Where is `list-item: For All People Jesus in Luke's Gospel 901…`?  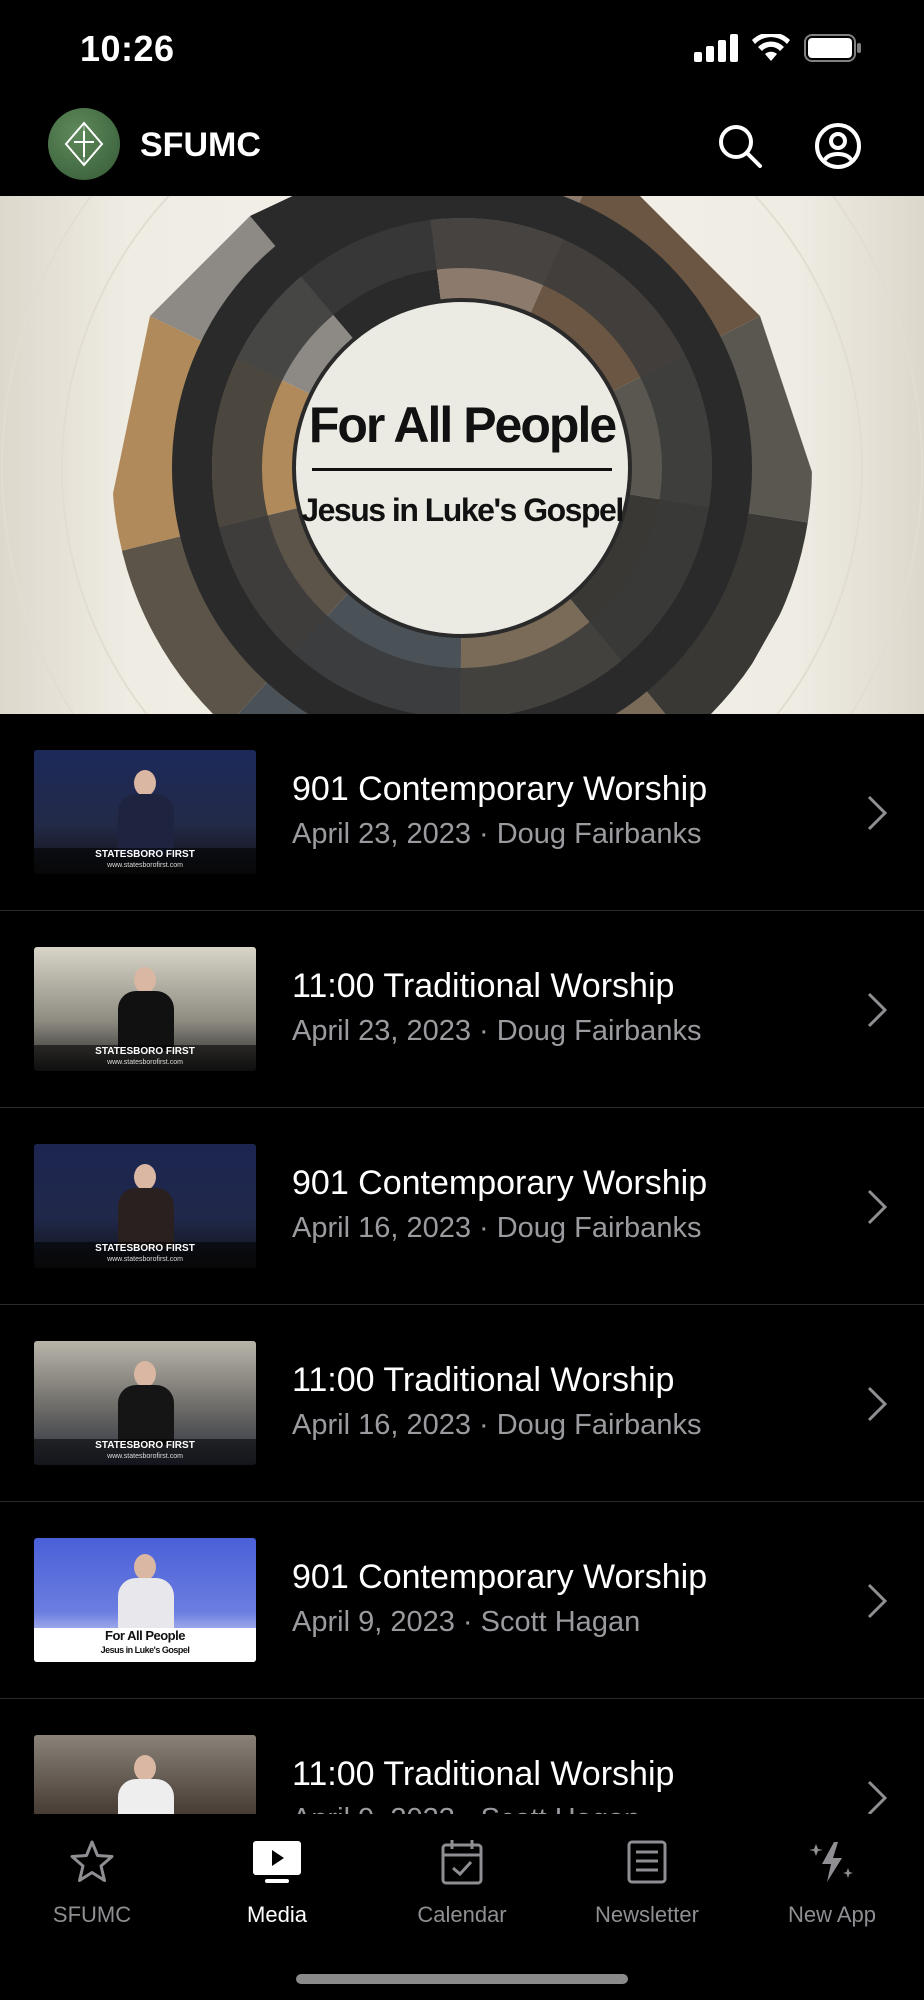
list-item: For All People Jesus in Luke's Gospel 901… is located at coordinates (462, 1600).